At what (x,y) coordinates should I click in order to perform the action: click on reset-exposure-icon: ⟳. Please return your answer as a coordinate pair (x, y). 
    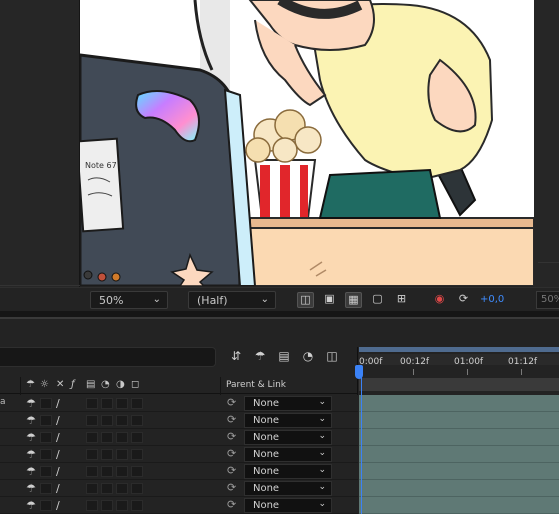
    Looking at the image, I should click on (463, 300).